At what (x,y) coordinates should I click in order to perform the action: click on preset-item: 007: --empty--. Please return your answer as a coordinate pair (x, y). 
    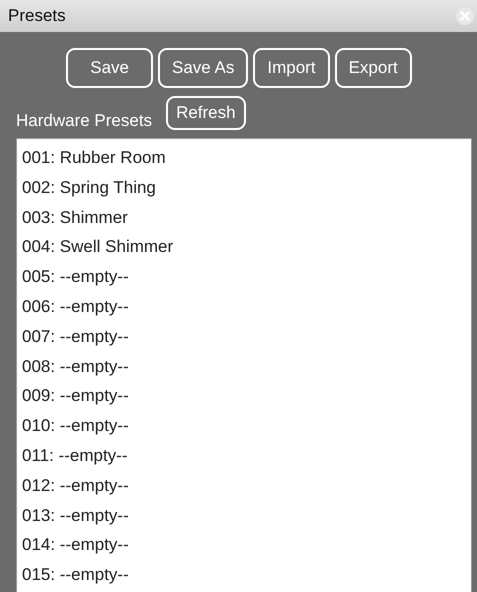
    Looking at the image, I should click on (246, 337).